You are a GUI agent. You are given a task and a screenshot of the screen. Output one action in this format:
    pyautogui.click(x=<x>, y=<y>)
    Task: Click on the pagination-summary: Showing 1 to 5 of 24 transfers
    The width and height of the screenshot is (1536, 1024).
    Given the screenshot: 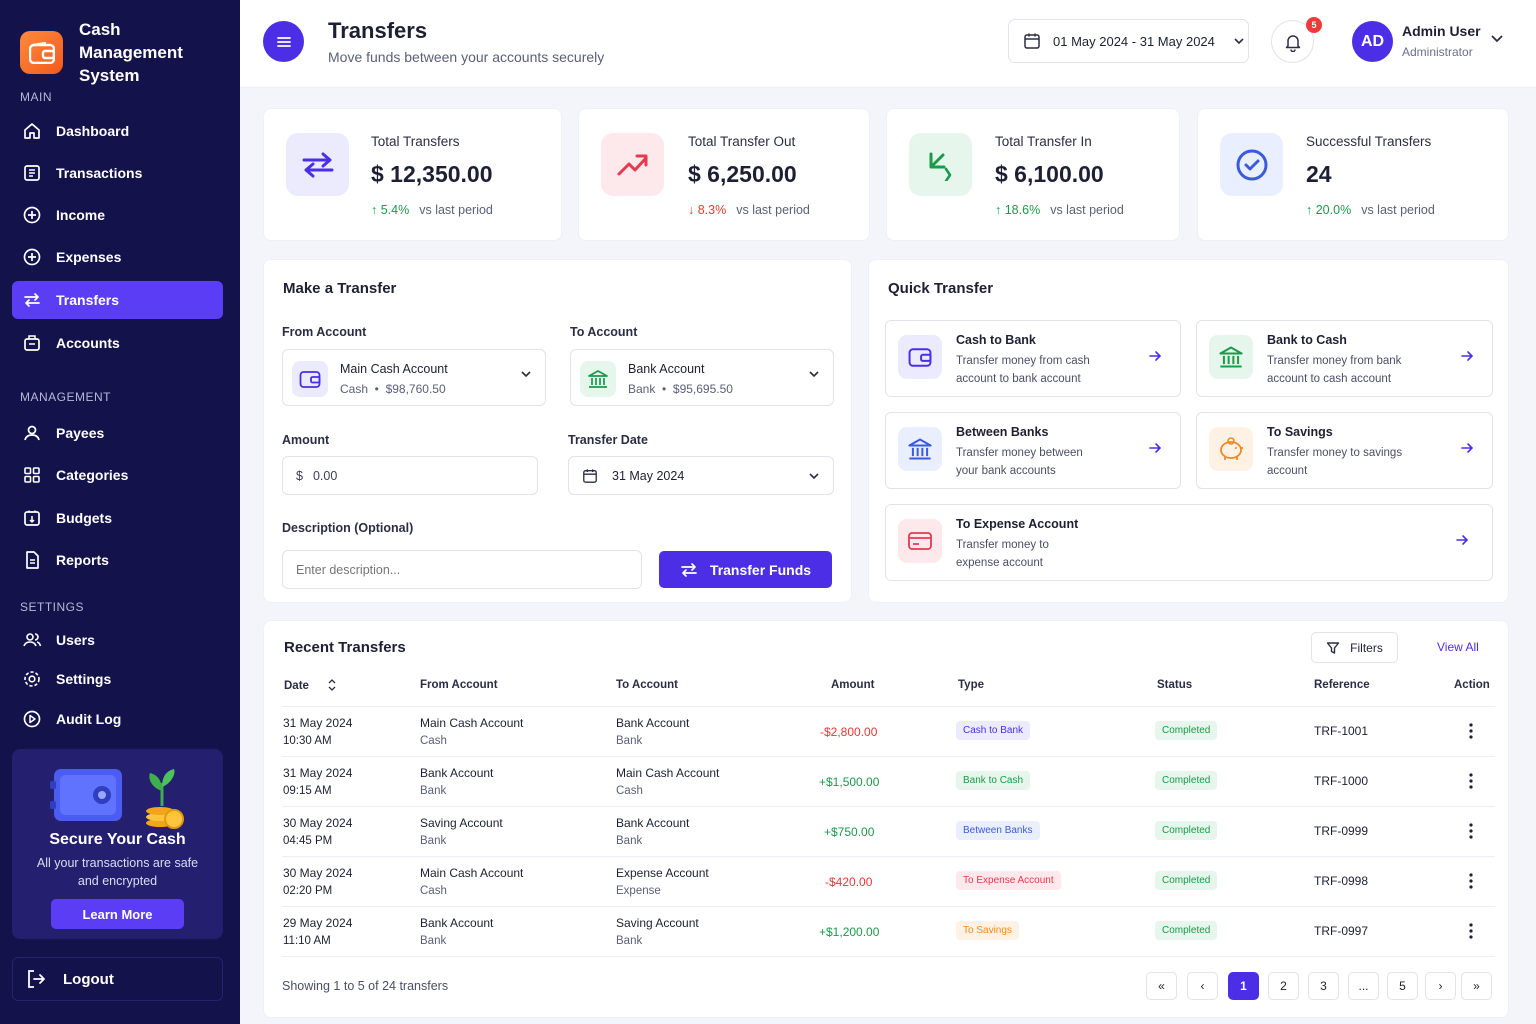 What is the action you would take?
    pyautogui.click(x=365, y=986)
    